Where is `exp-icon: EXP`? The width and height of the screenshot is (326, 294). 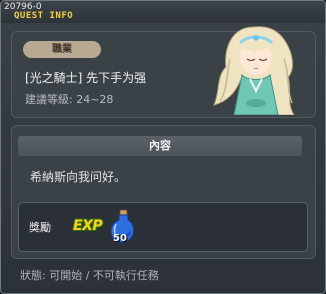
exp-icon: EXP is located at coordinates (88, 226).